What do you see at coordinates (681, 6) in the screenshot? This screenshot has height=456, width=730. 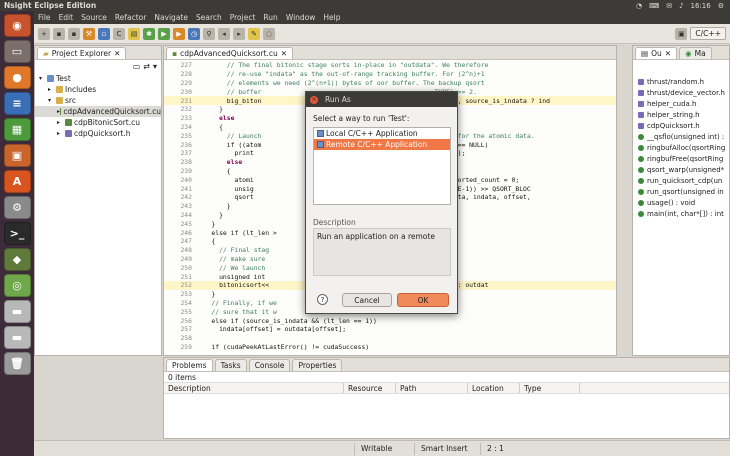 I see `volume-icon: ♪` at bounding box center [681, 6].